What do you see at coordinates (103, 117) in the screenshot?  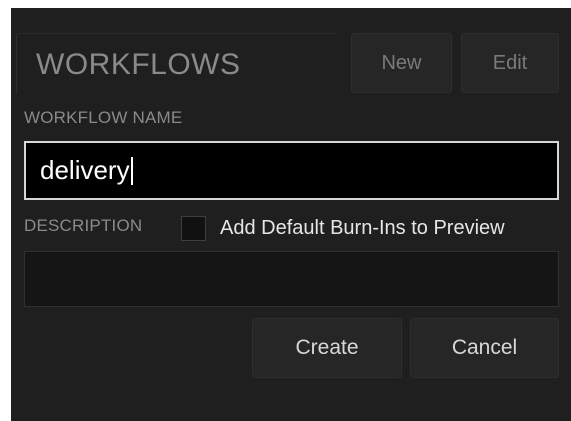 I see `workflow-name-label: WORKFLOW NAME` at bounding box center [103, 117].